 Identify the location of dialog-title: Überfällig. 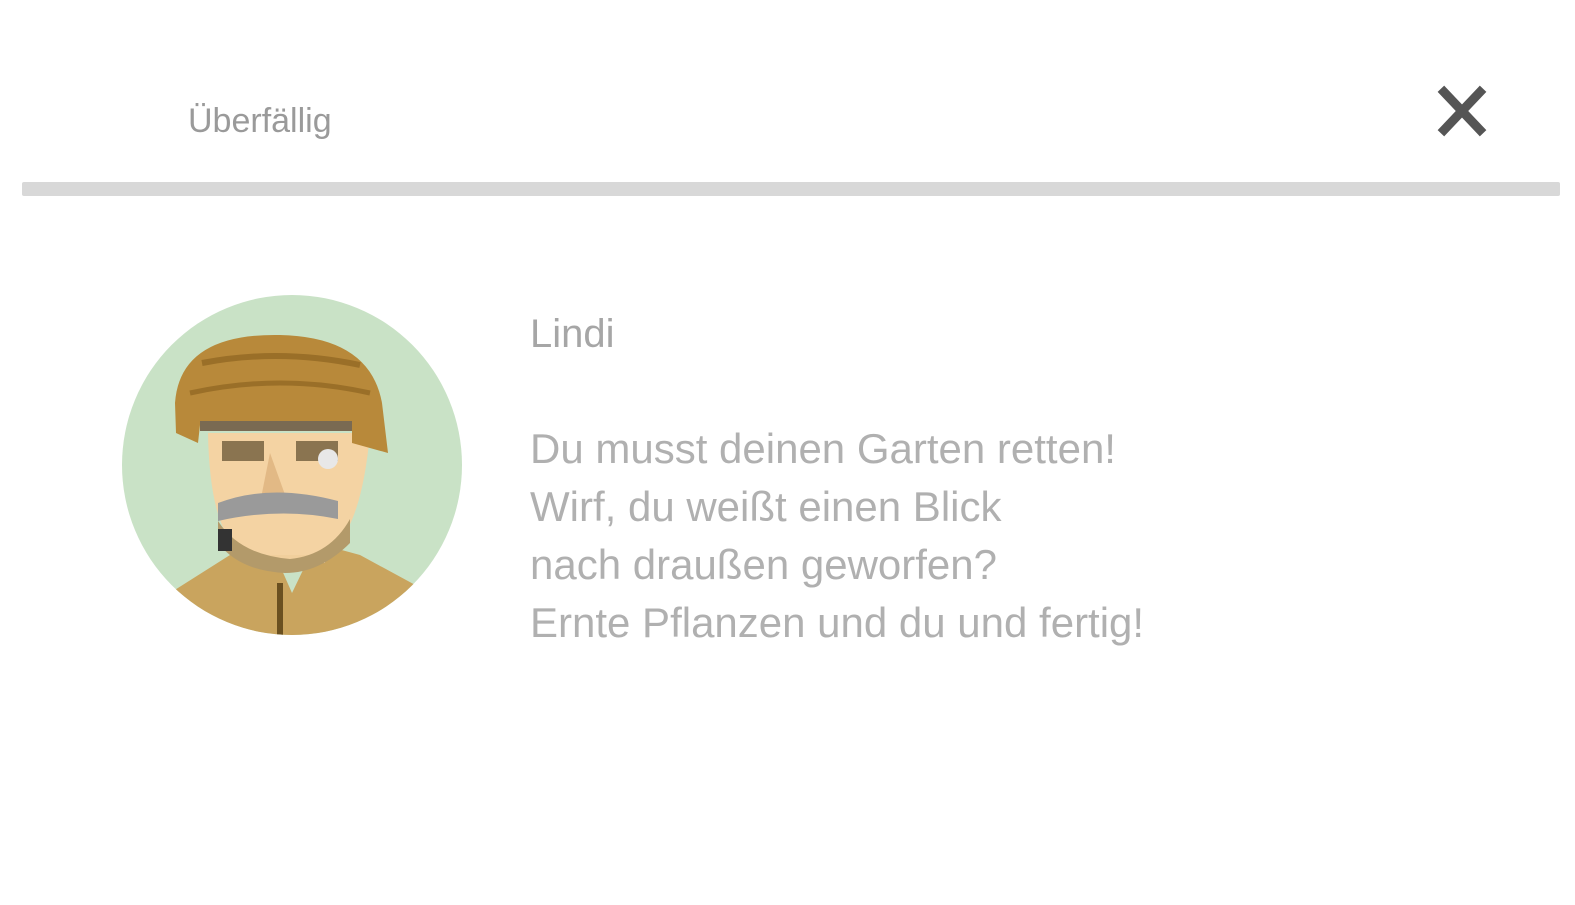
(260, 121).